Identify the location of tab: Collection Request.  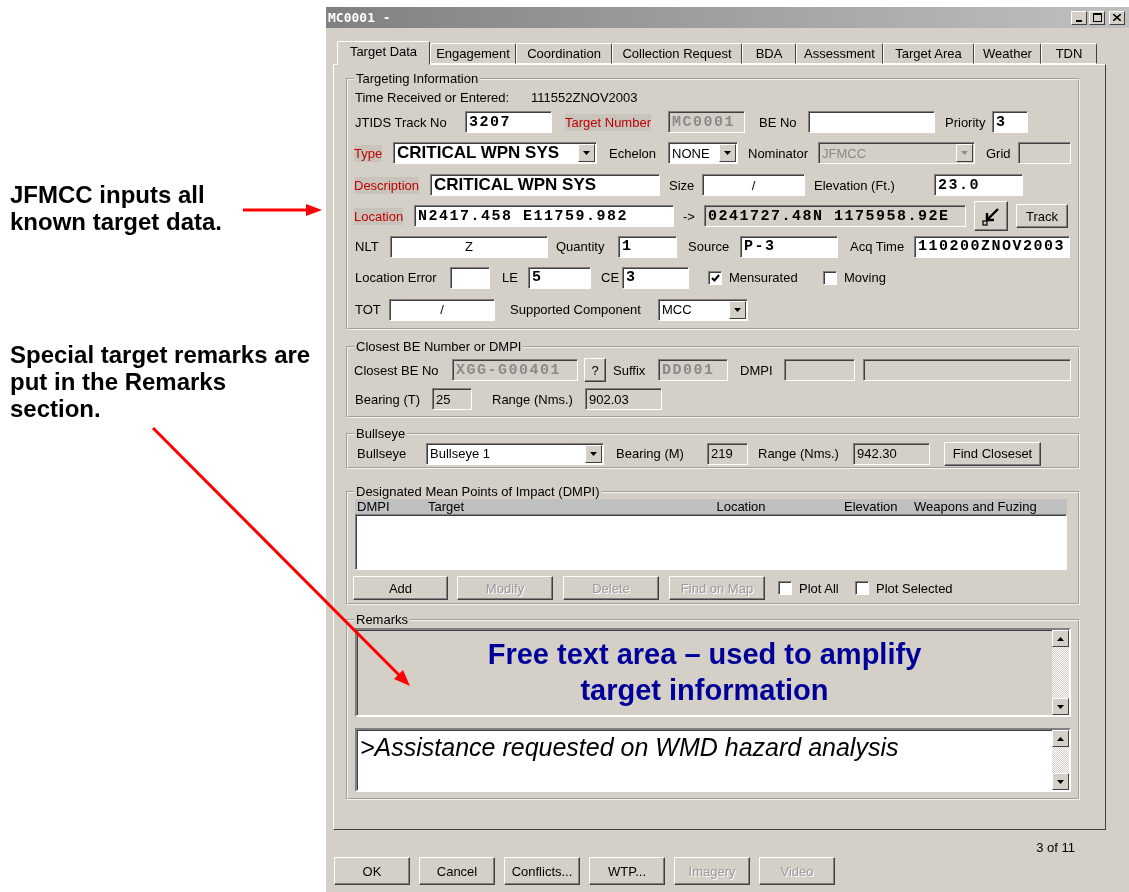
(677, 53).